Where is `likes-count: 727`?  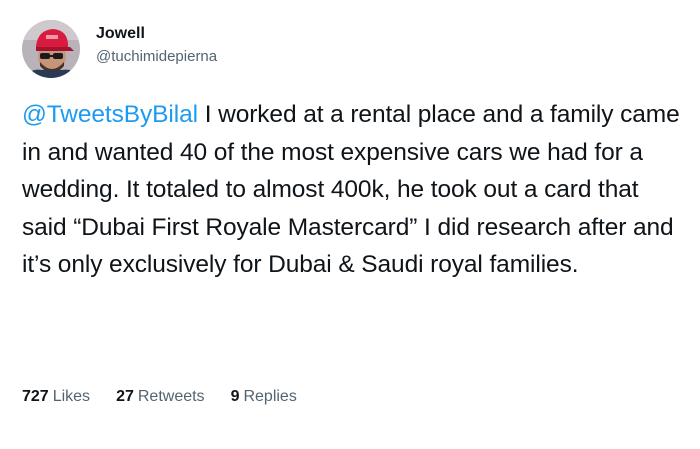
likes-count: 727 is located at coordinates (35, 396).